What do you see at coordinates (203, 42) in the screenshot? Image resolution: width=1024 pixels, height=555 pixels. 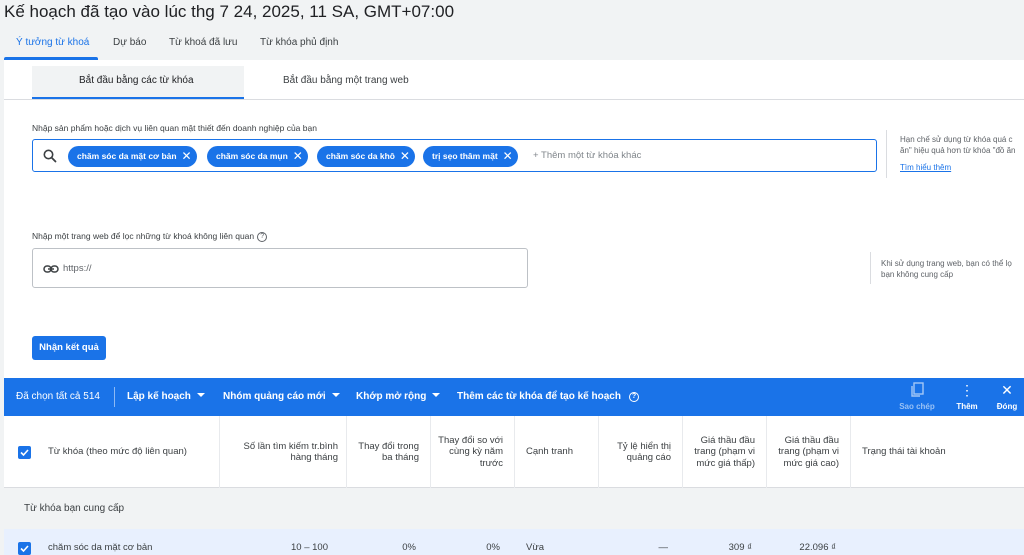 I see `tab-saved-keywords: Từ khoá đã lưu` at bounding box center [203, 42].